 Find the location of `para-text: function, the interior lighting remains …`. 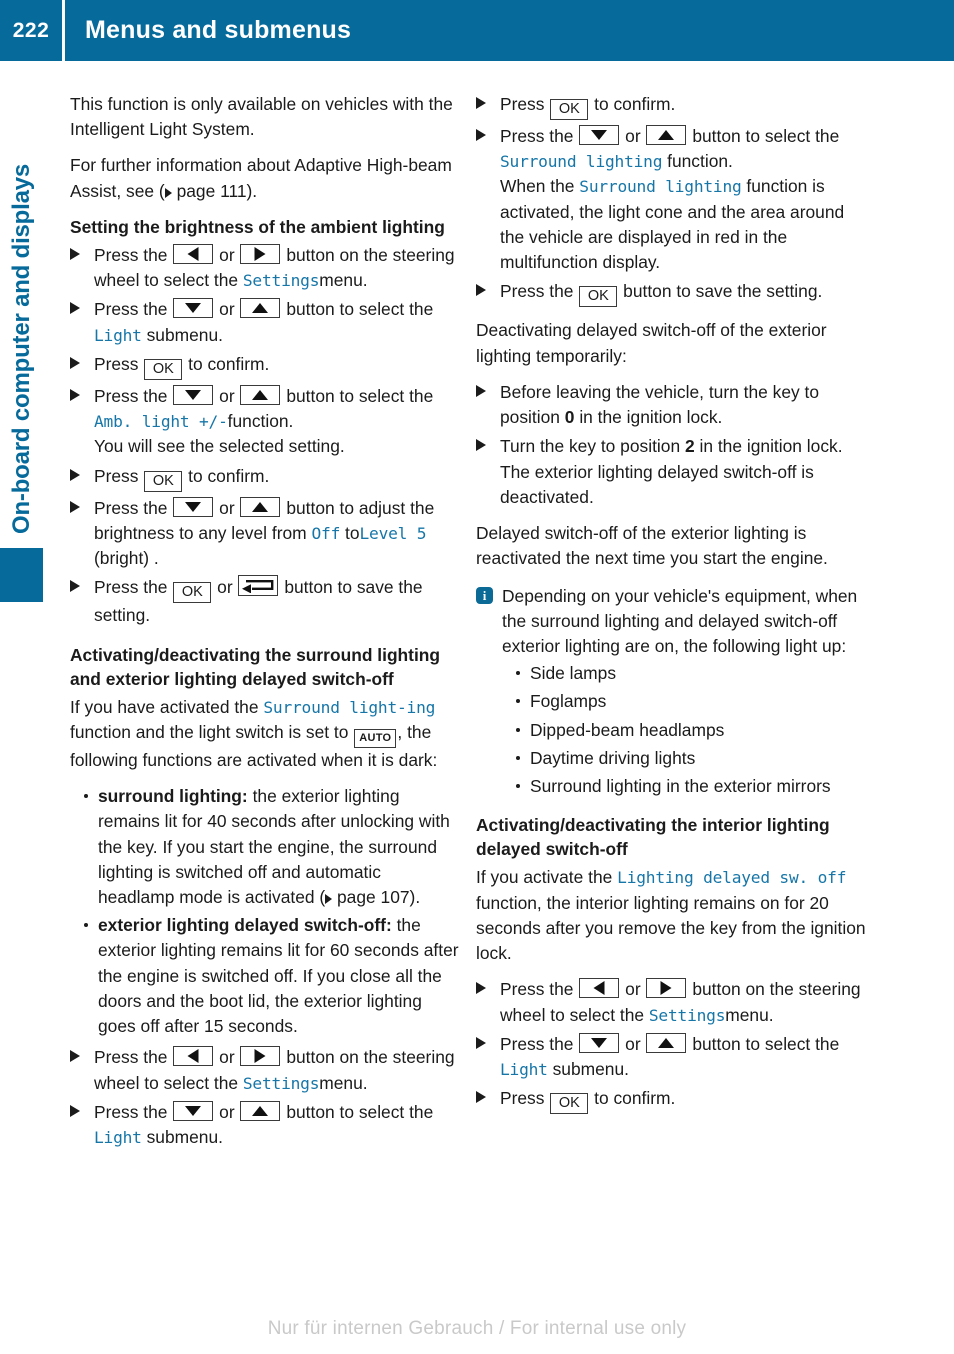

para-text: function, the interior lighting remains … is located at coordinates (671, 928).